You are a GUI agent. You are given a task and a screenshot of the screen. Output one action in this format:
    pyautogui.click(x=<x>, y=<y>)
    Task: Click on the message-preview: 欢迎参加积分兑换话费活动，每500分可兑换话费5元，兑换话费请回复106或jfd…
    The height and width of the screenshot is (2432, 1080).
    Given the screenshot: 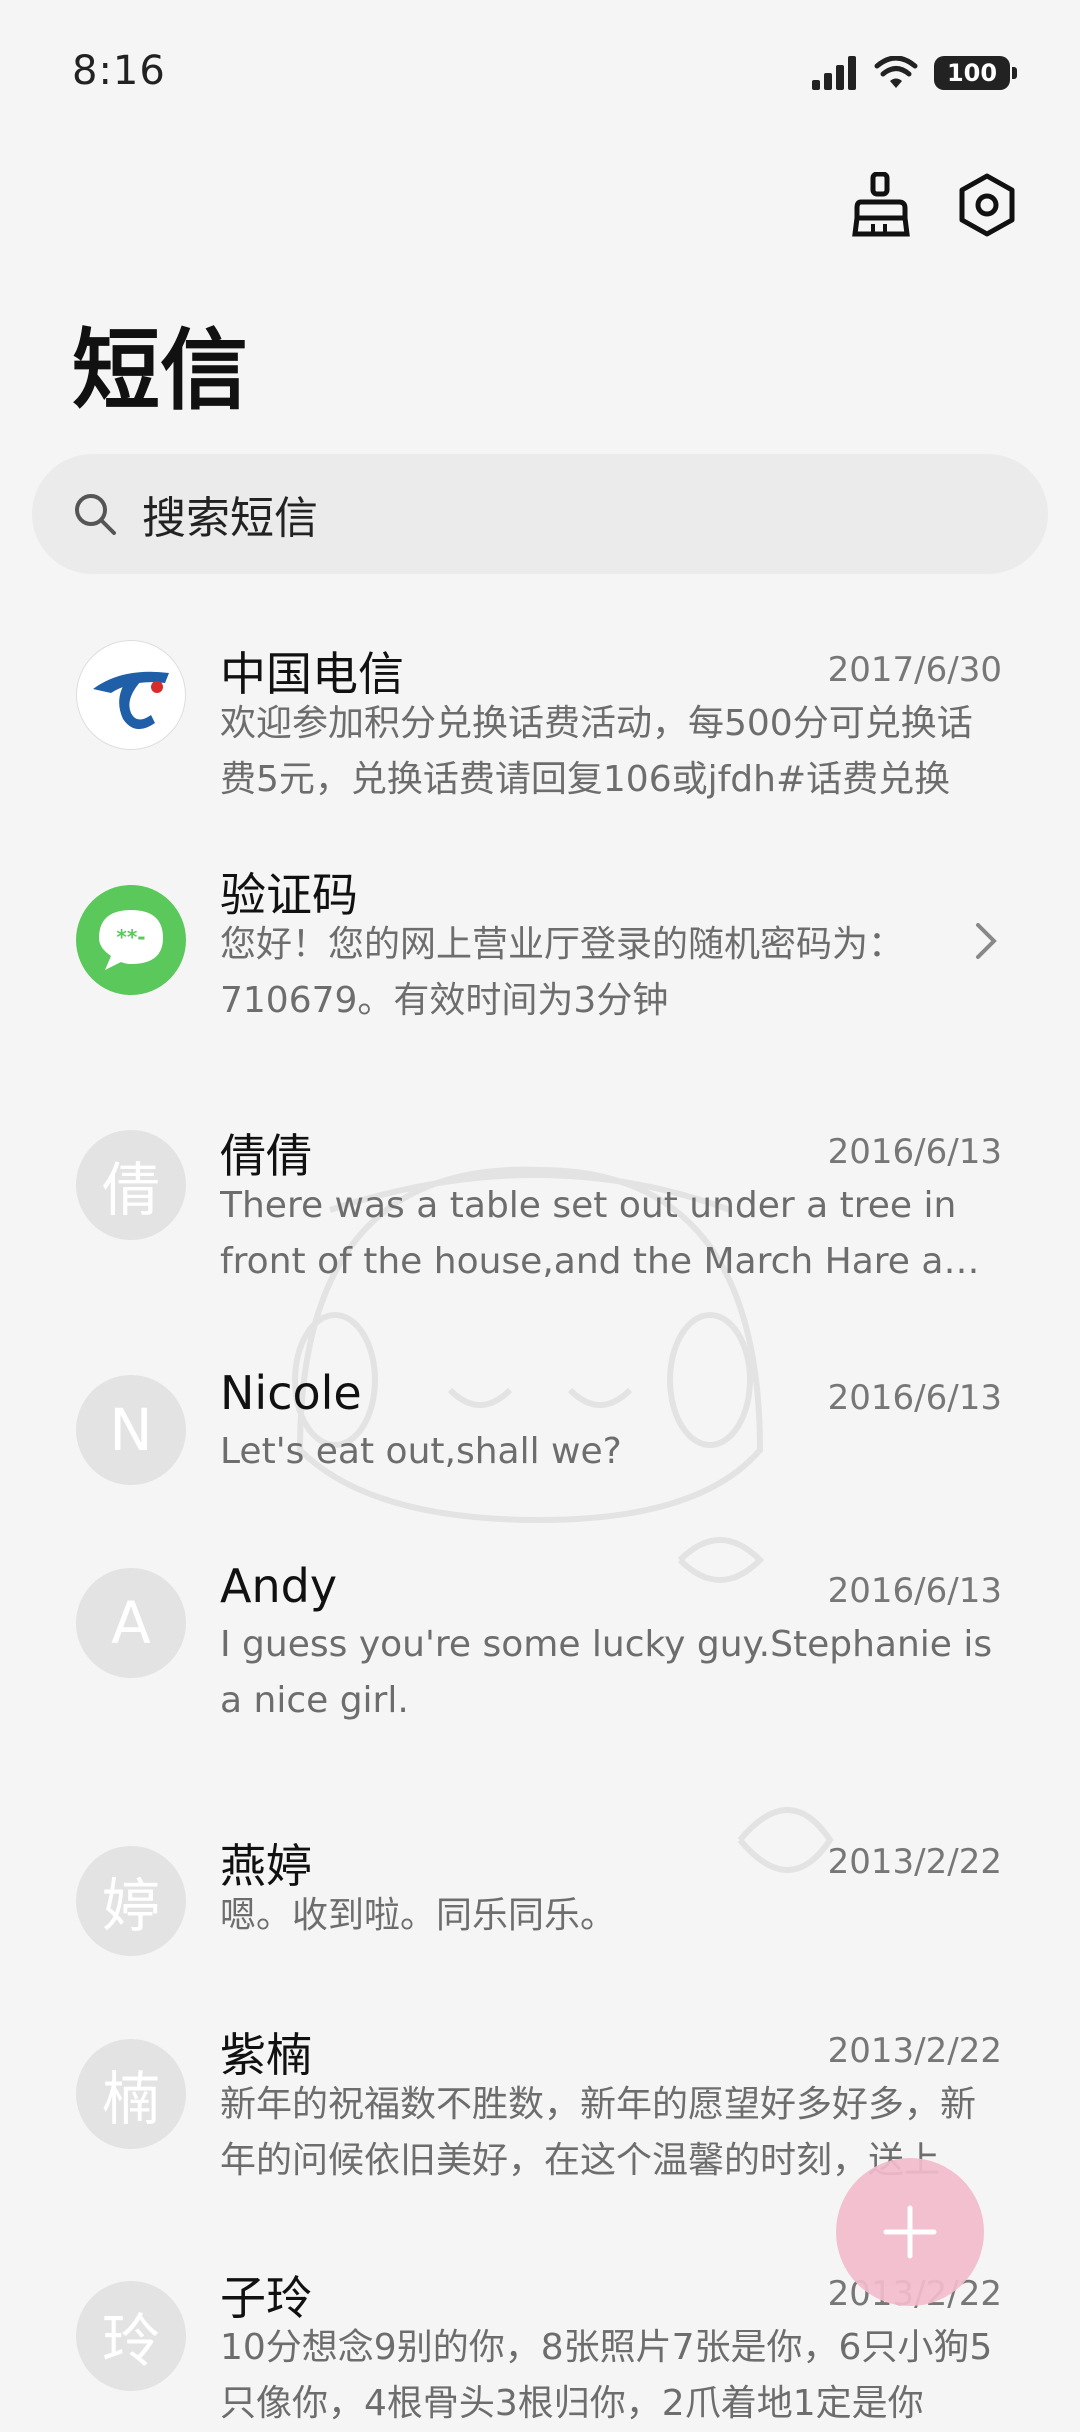 What is the action you would take?
    pyautogui.click(x=596, y=751)
    